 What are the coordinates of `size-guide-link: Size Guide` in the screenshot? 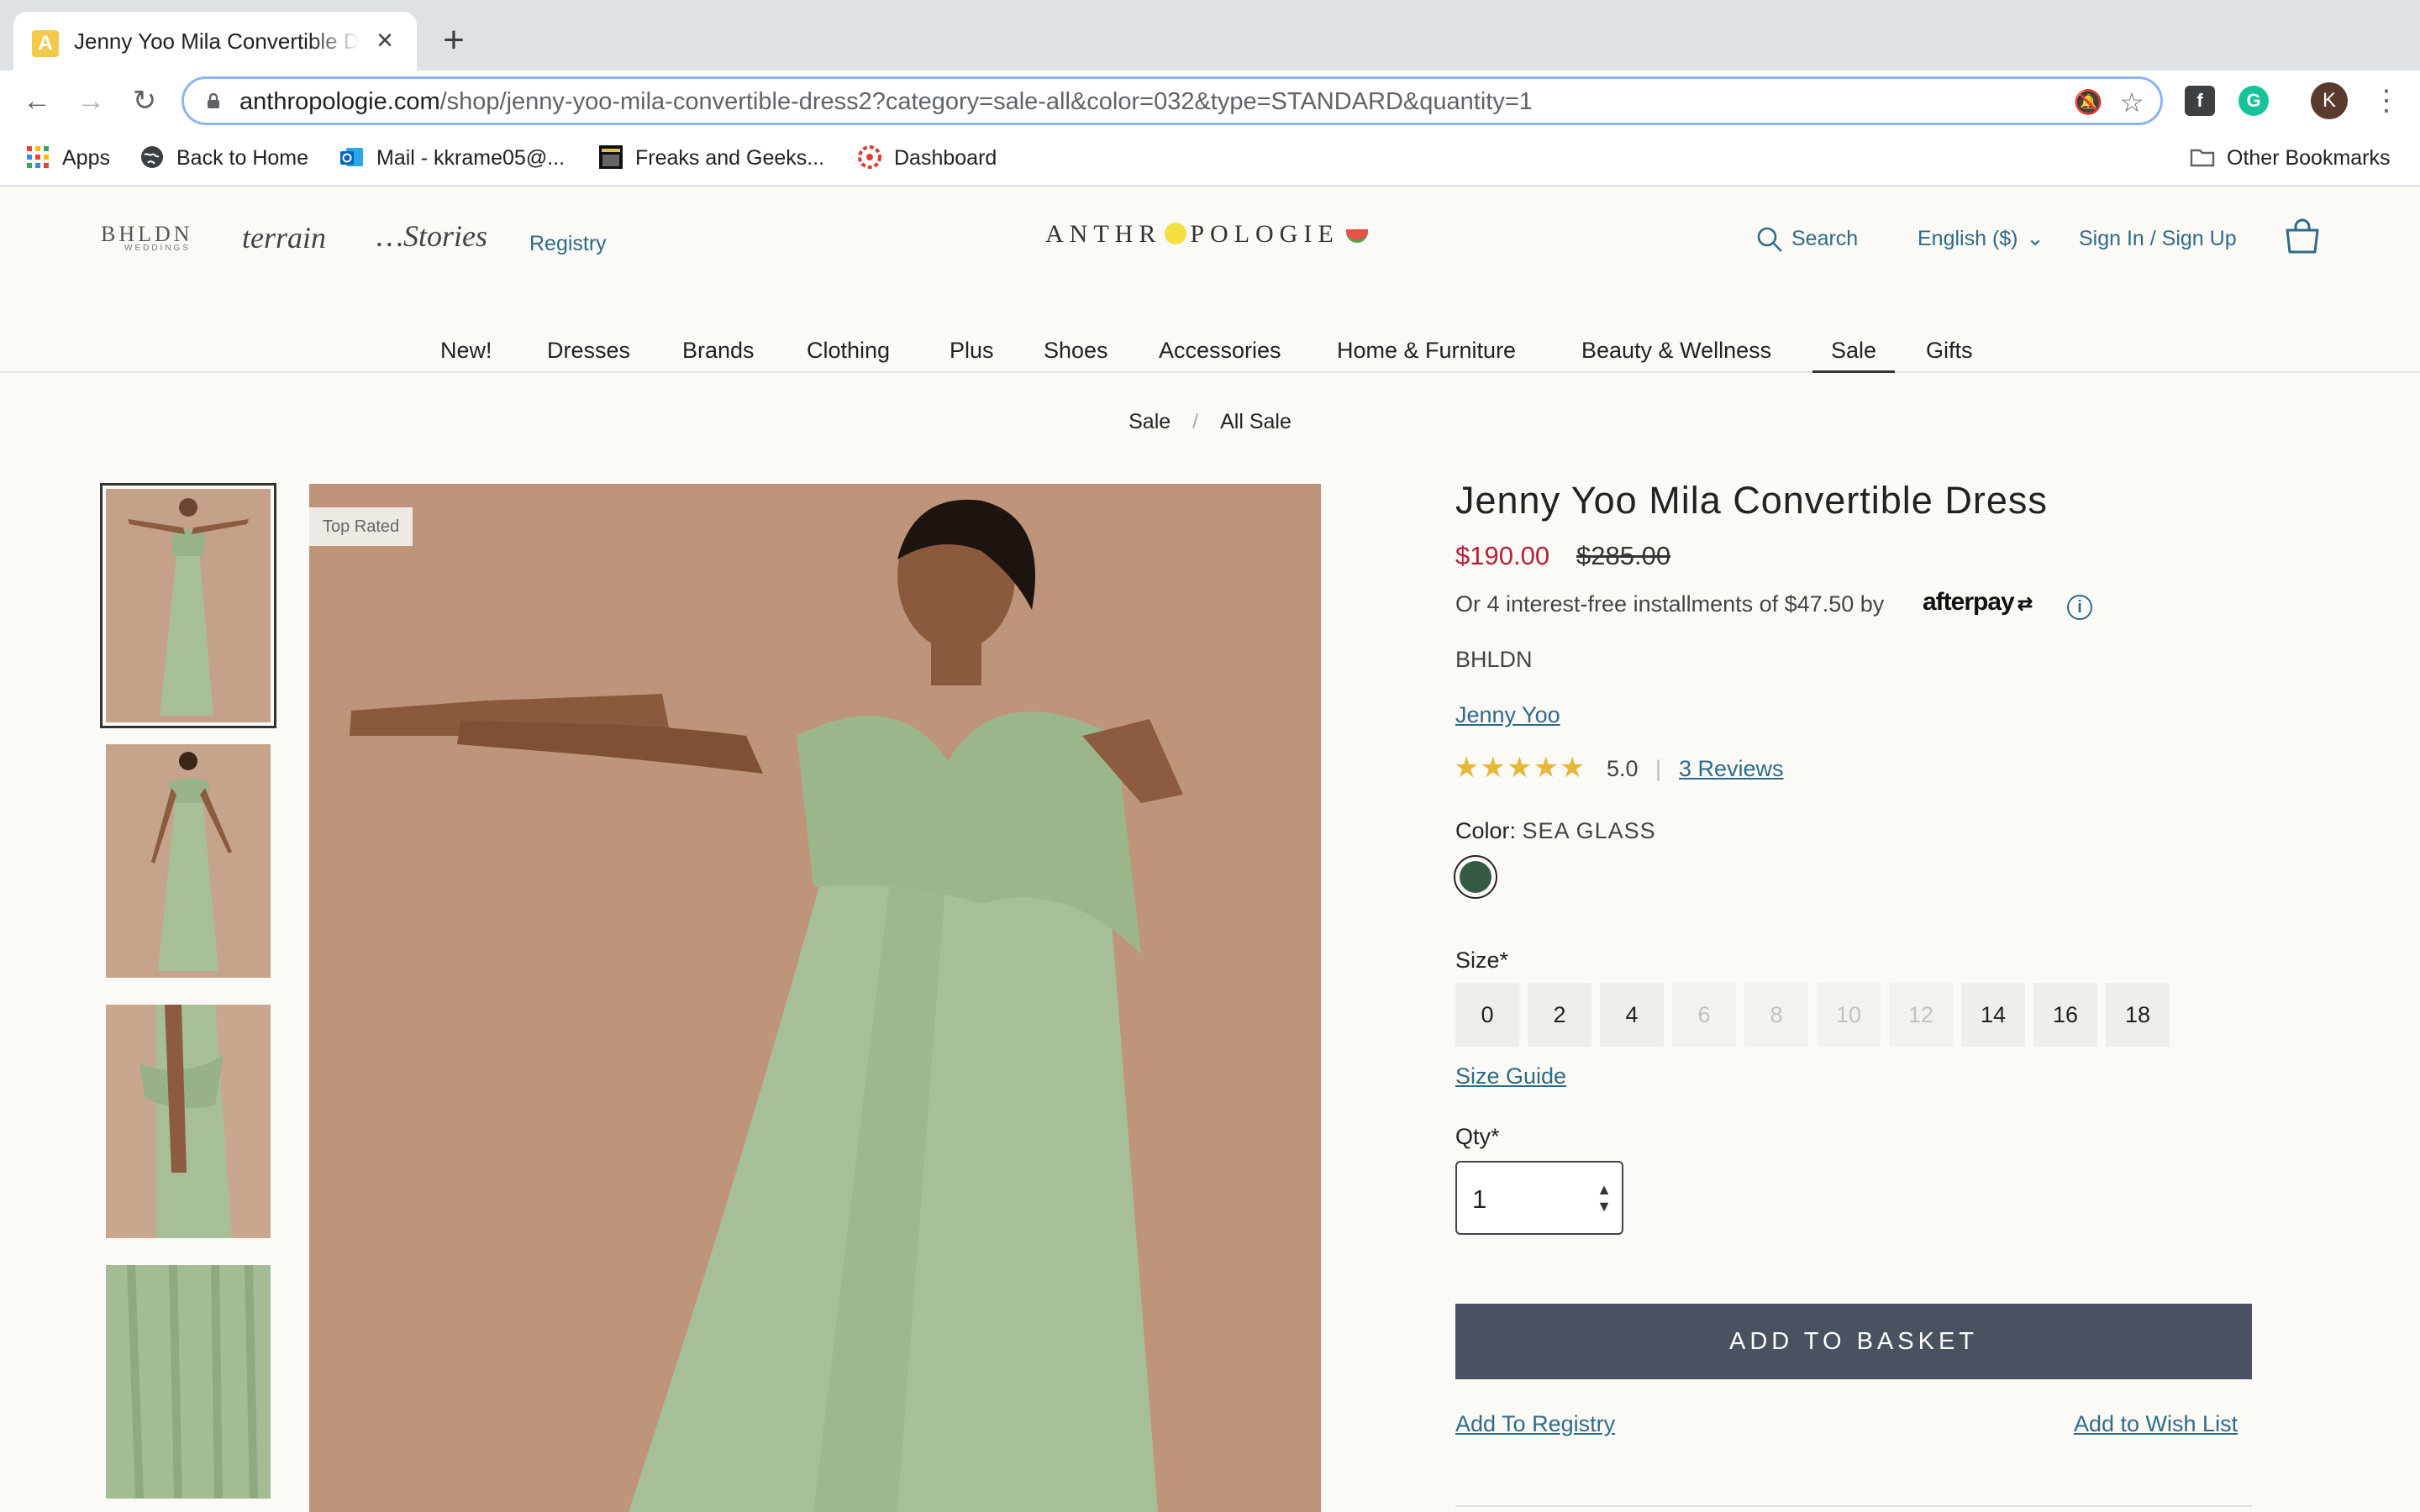 It's located at (1510, 1076).